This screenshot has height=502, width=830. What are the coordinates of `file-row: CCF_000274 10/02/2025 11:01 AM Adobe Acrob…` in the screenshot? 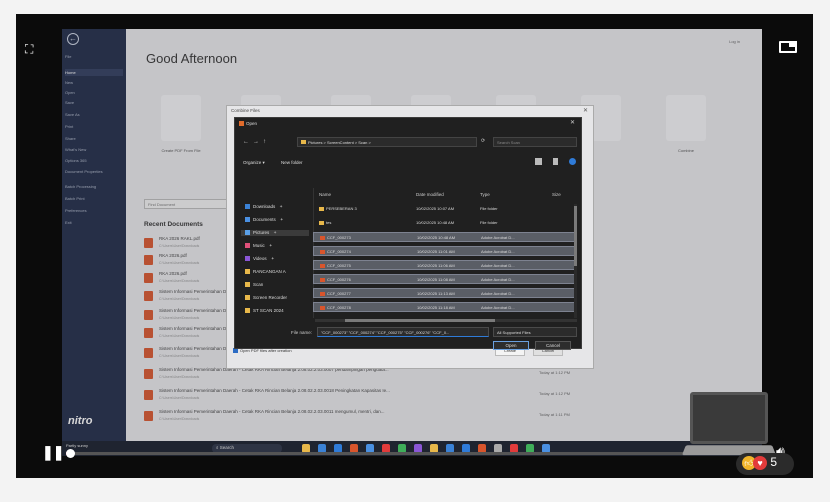 It's located at (445, 251).